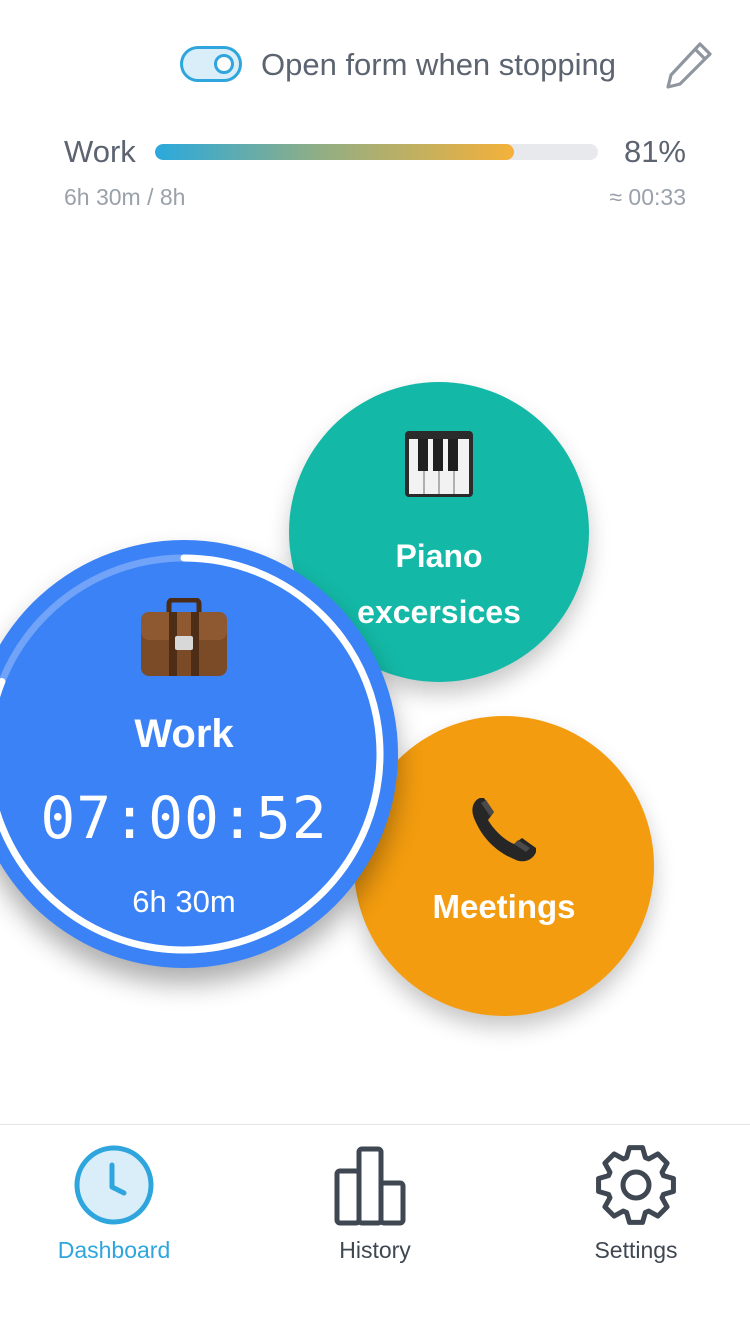  What do you see at coordinates (647, 197) in the screenshot?
I see `goal-remaining-time: ≈ 00:33` at bounding box center [647, 197].